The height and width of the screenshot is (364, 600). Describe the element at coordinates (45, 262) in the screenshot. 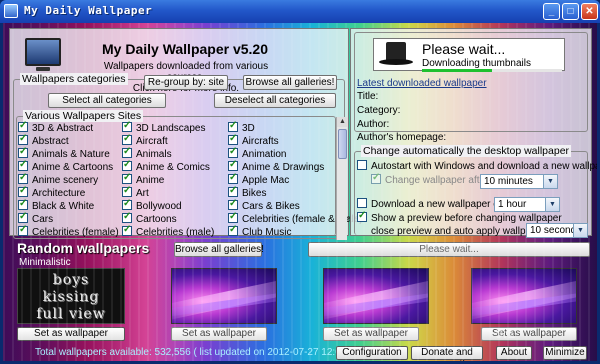

I see `random-category-label: Minimalistic` at that location.